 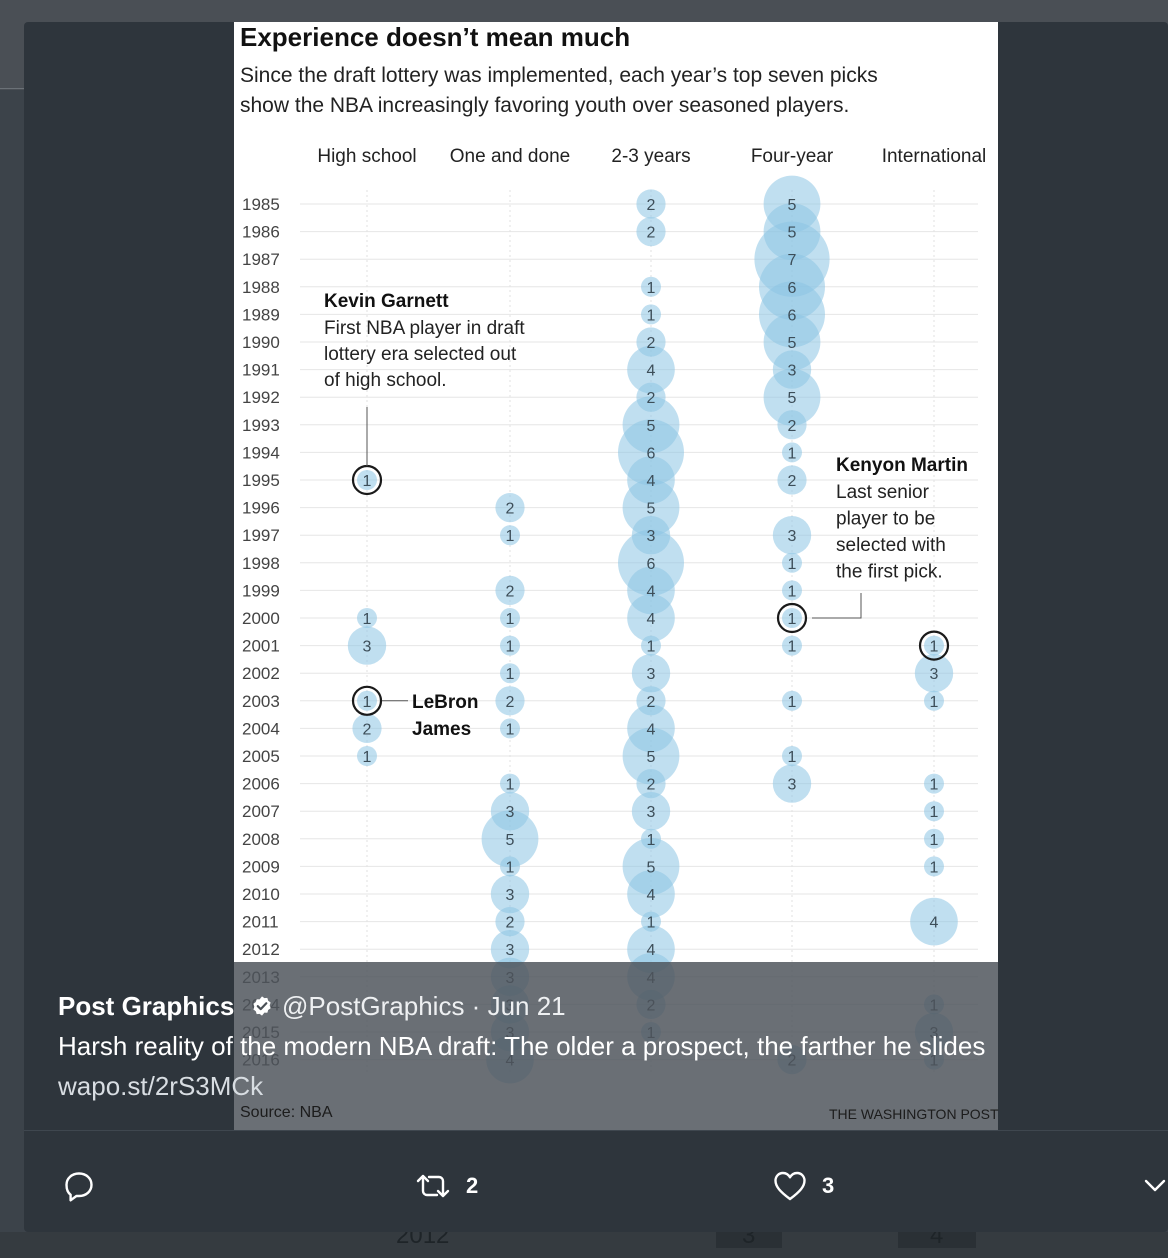 What do you see at coordinates (261, 701) in the screenshot?
I see `year-label: 2003` at bounding box center [261, 701].